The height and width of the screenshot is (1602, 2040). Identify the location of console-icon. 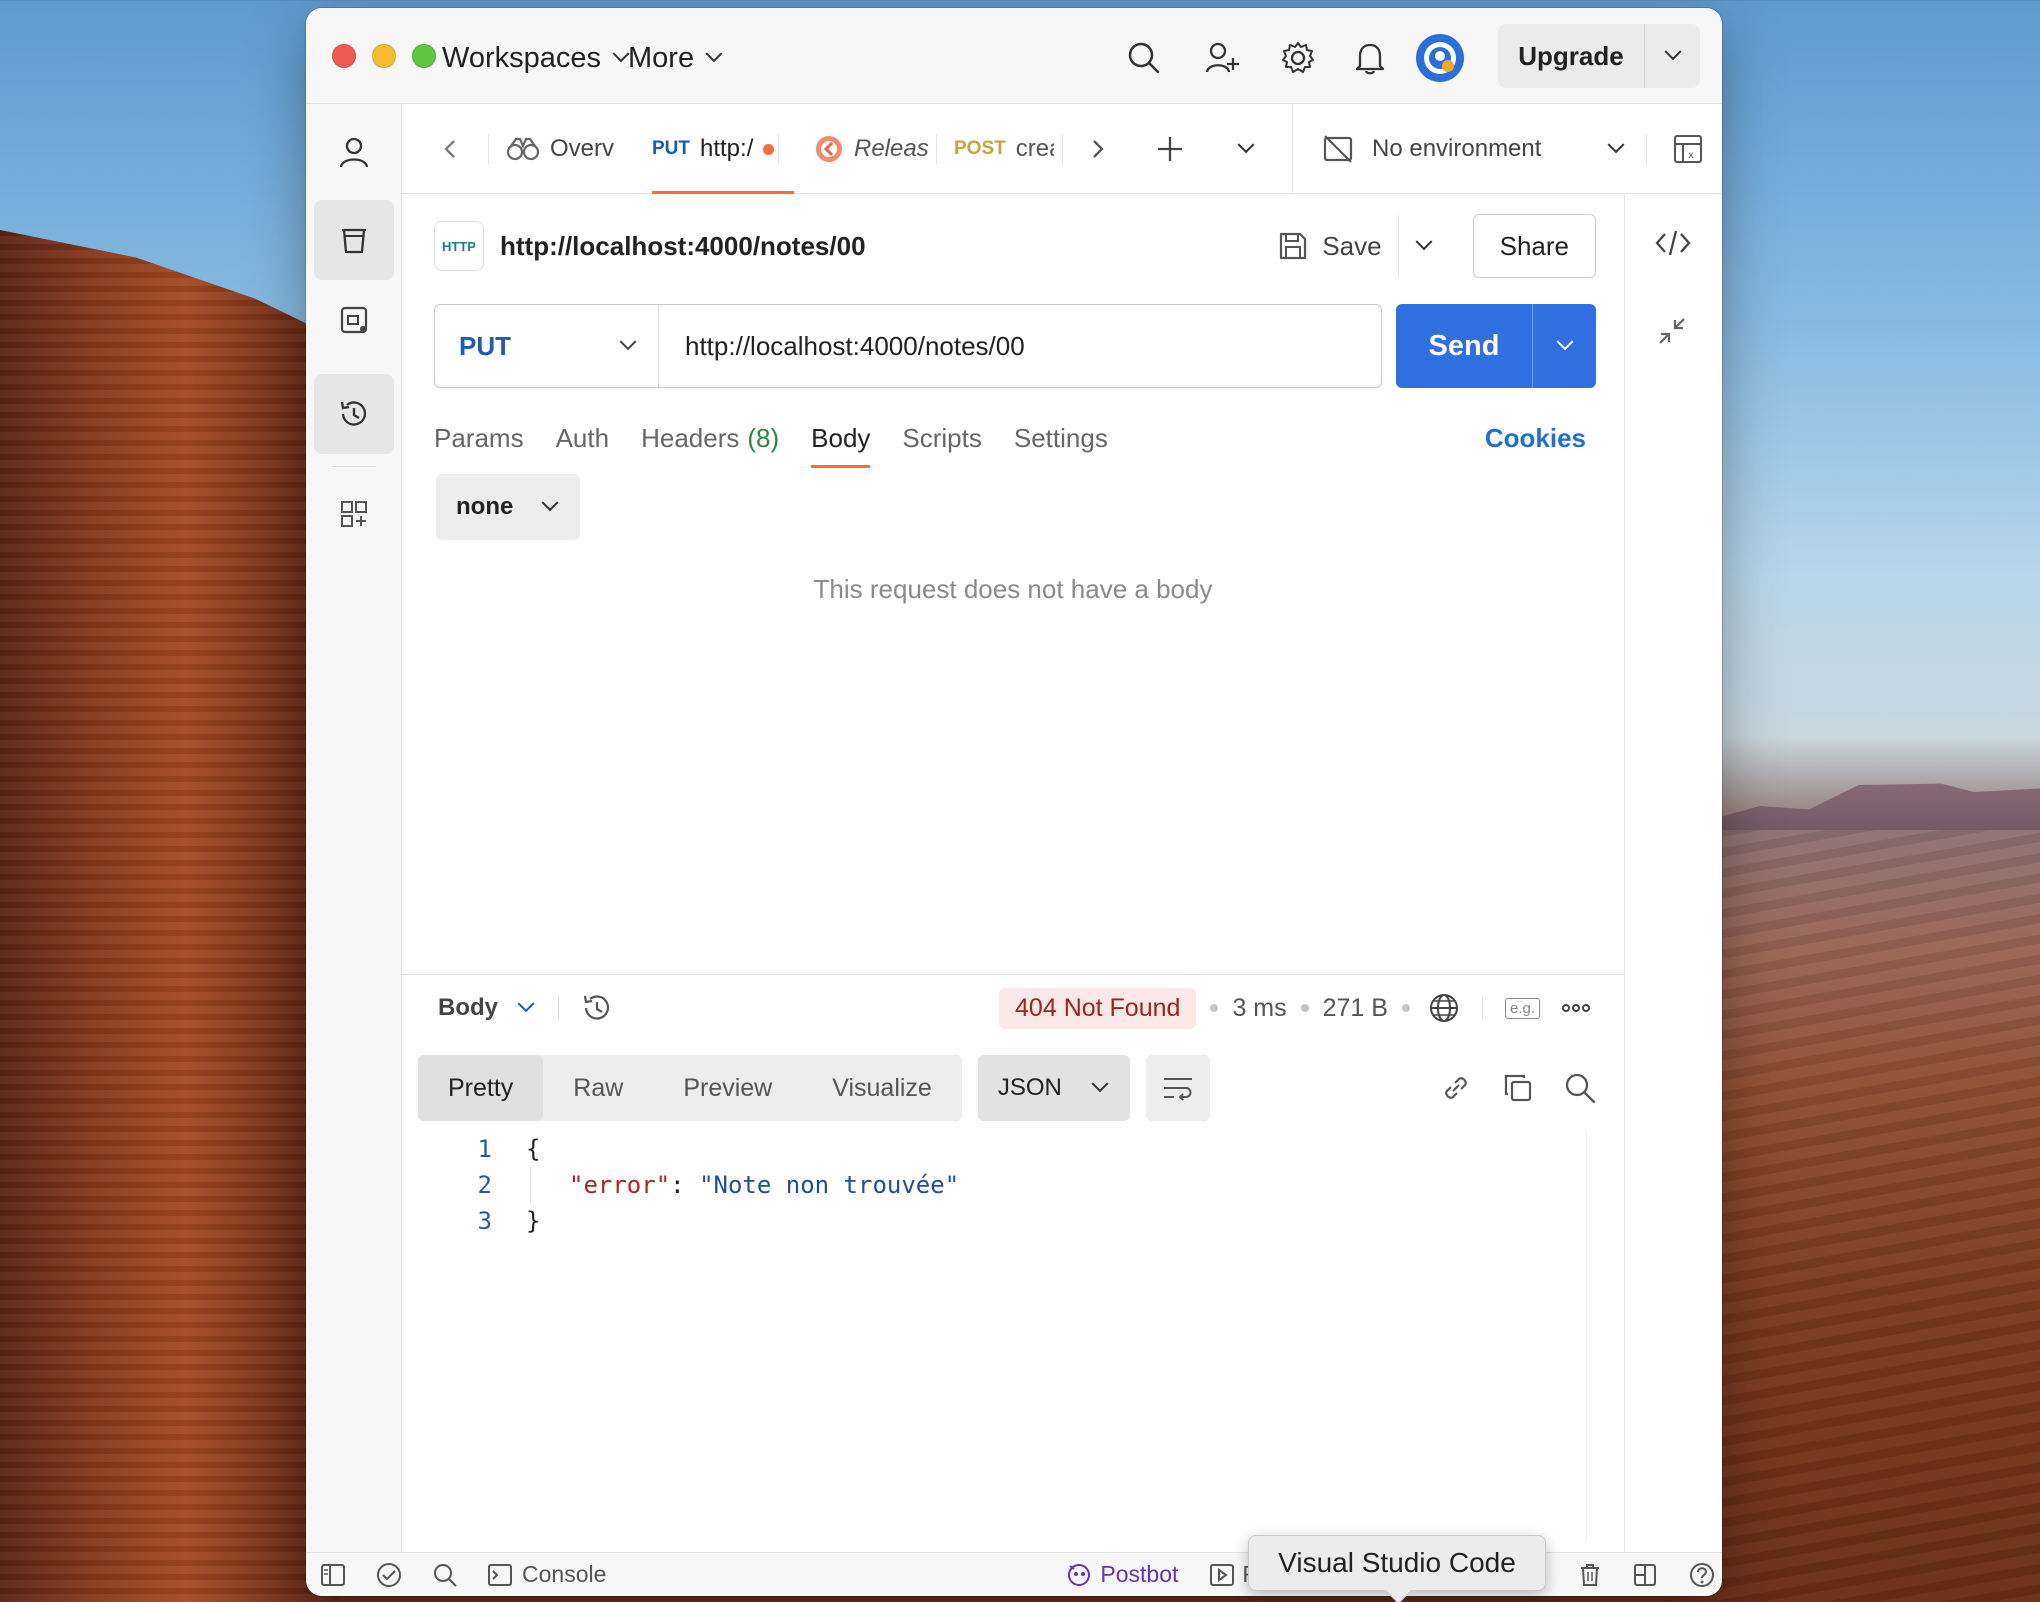
(500, 1574).